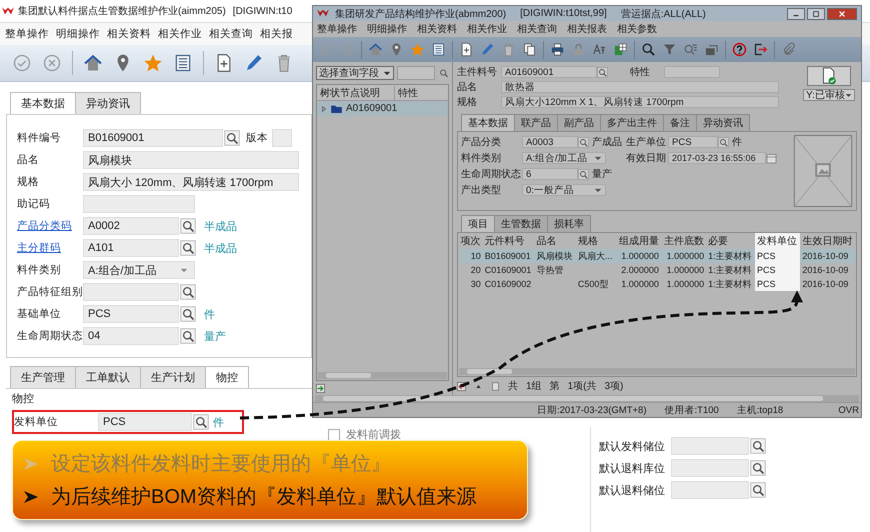 The height and width of the screenshot is (532, 870). Describe the element at coordinates (254, 63) in the screenshot. I see `pencil-icon` at that location.